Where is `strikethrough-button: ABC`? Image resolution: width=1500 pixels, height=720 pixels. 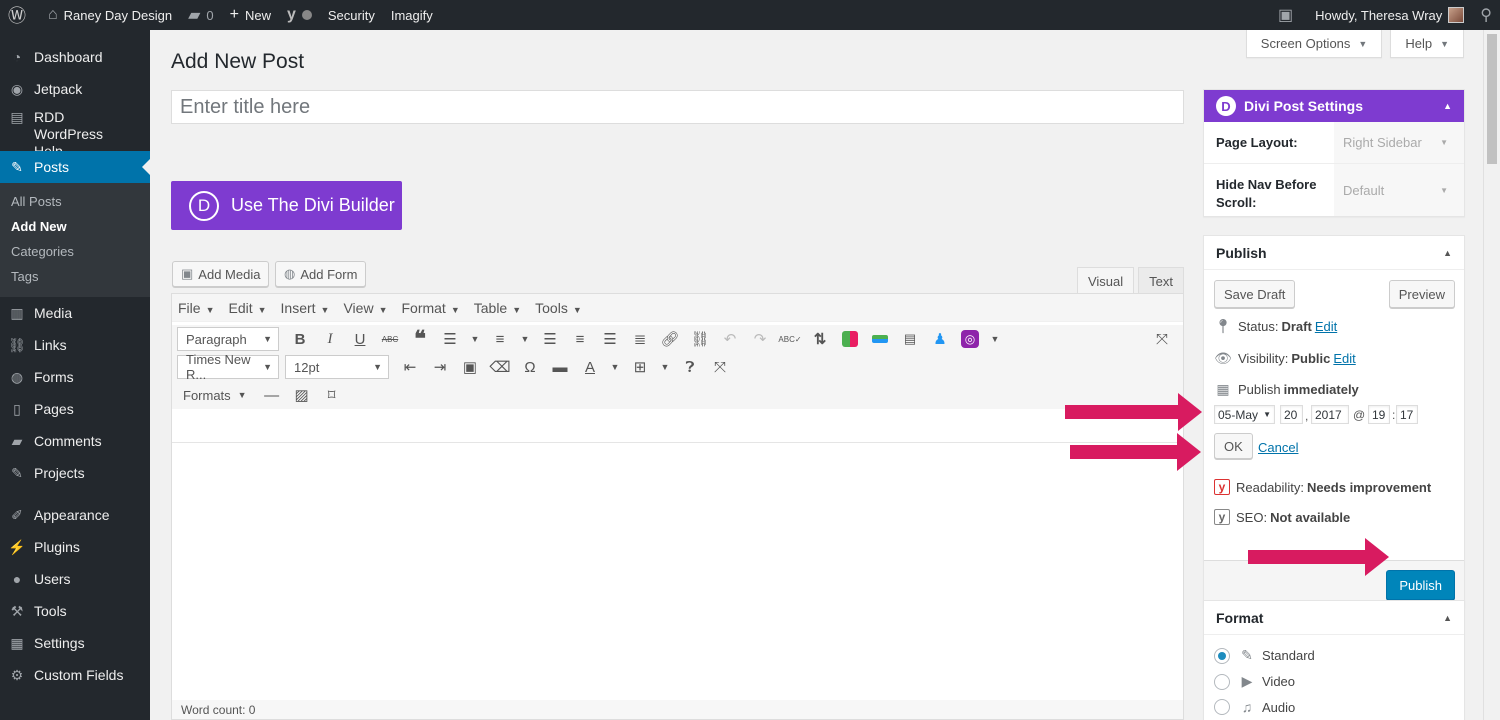 strikethrough-button: ABC is located at coordinates (390, 339).